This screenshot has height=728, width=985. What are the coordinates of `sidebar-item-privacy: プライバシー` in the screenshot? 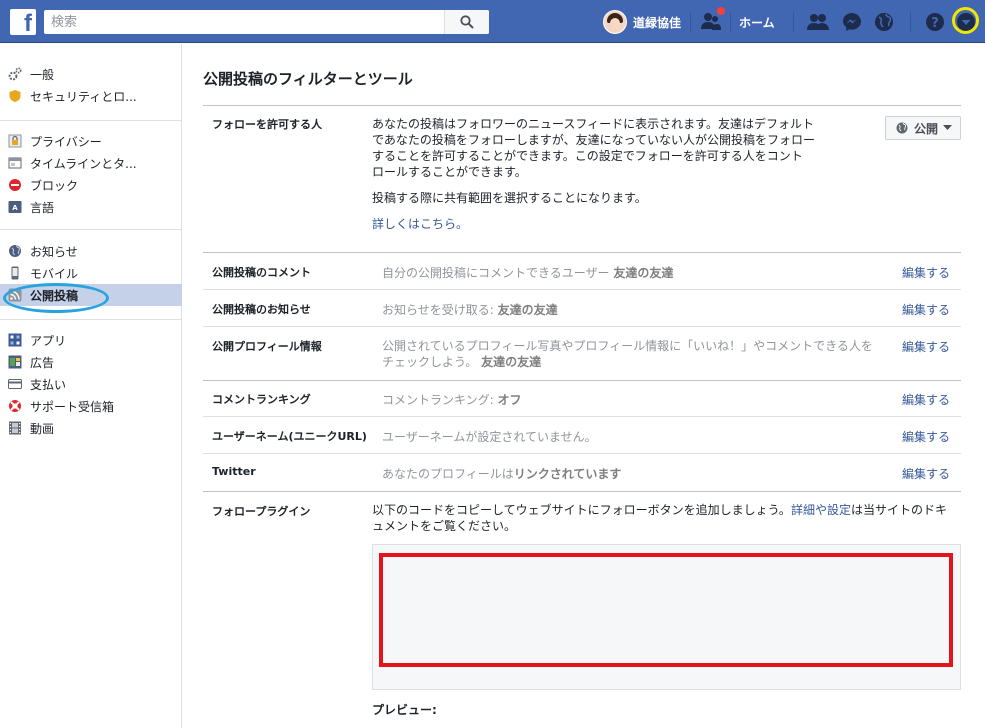 It's located at (91, 141).